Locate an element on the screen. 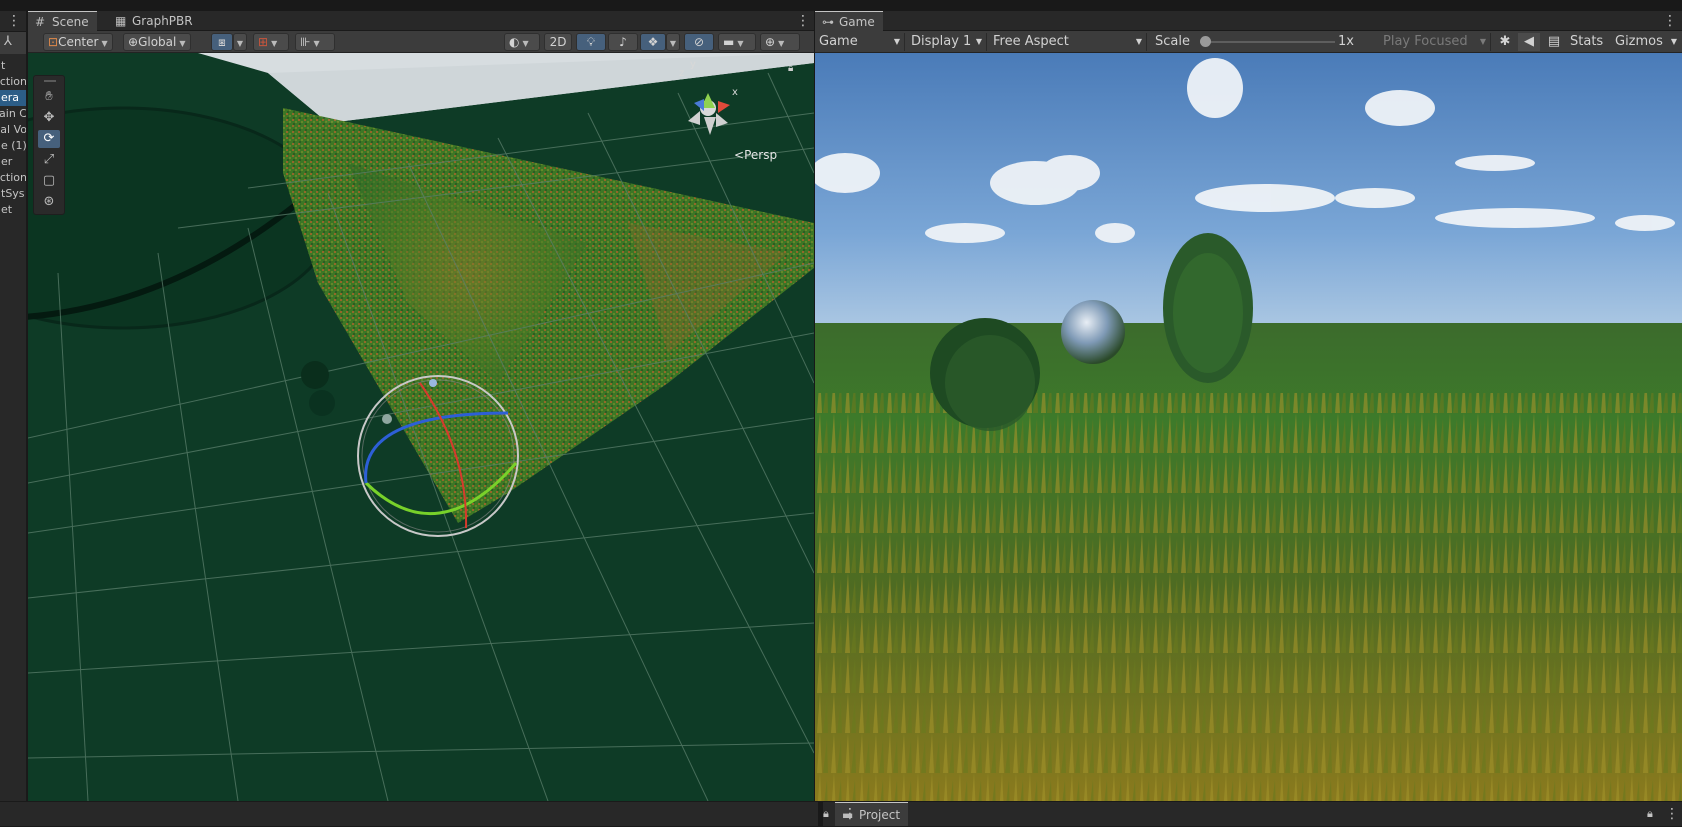 Image resolution: width=1682 pixels, height=827 pixels. game-tab-bar: ⊶ Game ⋮ is located at coordinates (1248, 21).